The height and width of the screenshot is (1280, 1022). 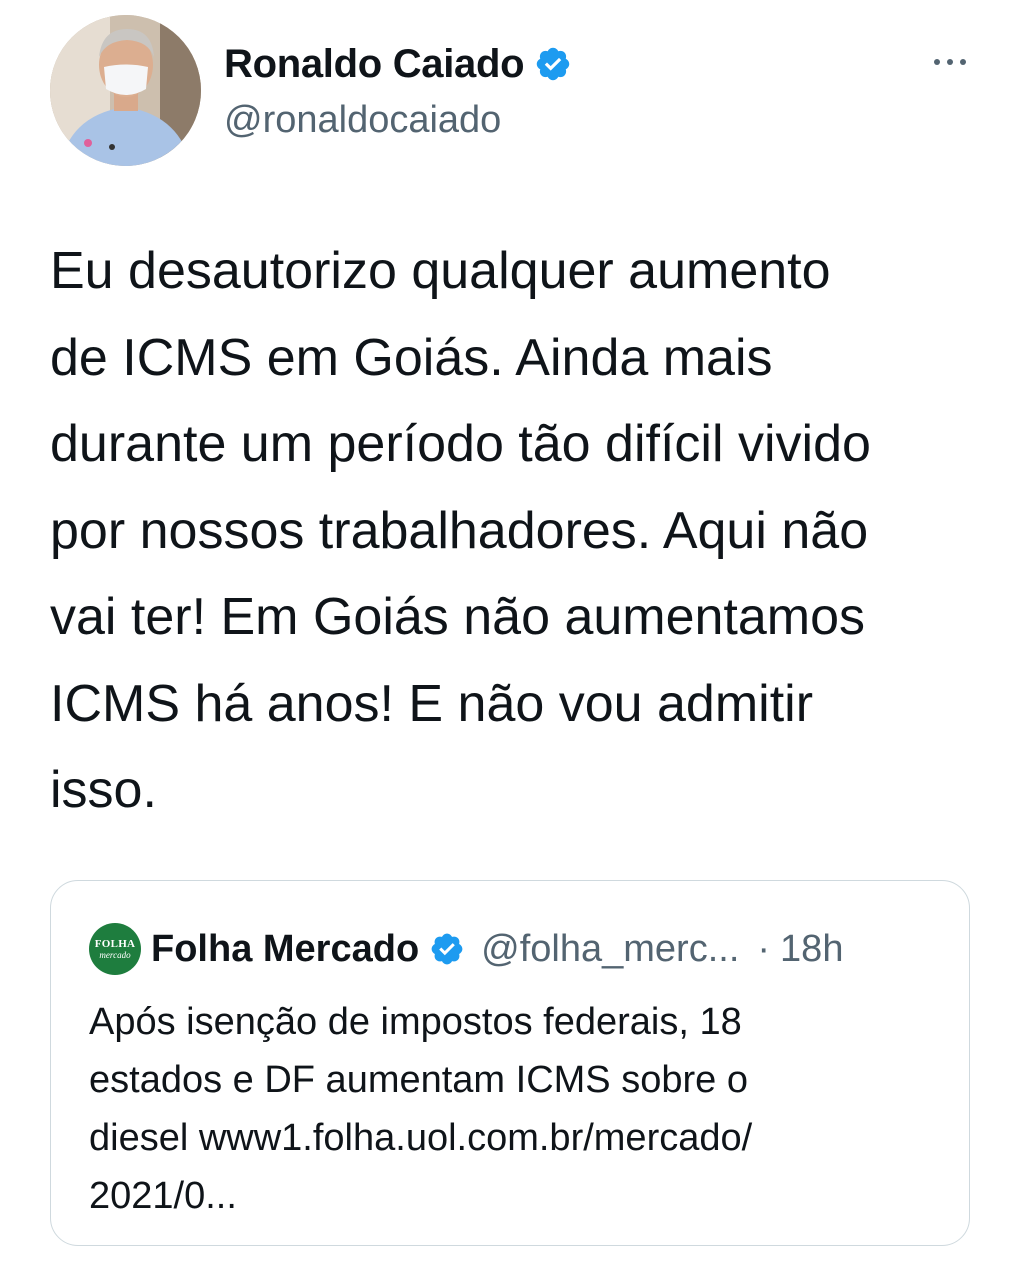 I want to click on avatar-photo, so click(x=125, y=90).